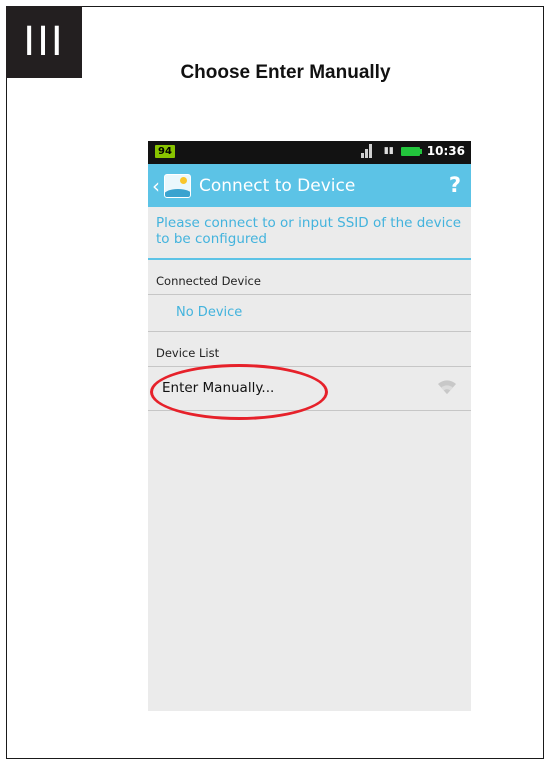 The image size is (551, 765). I want to click on battery-icon, so click(411, 151).